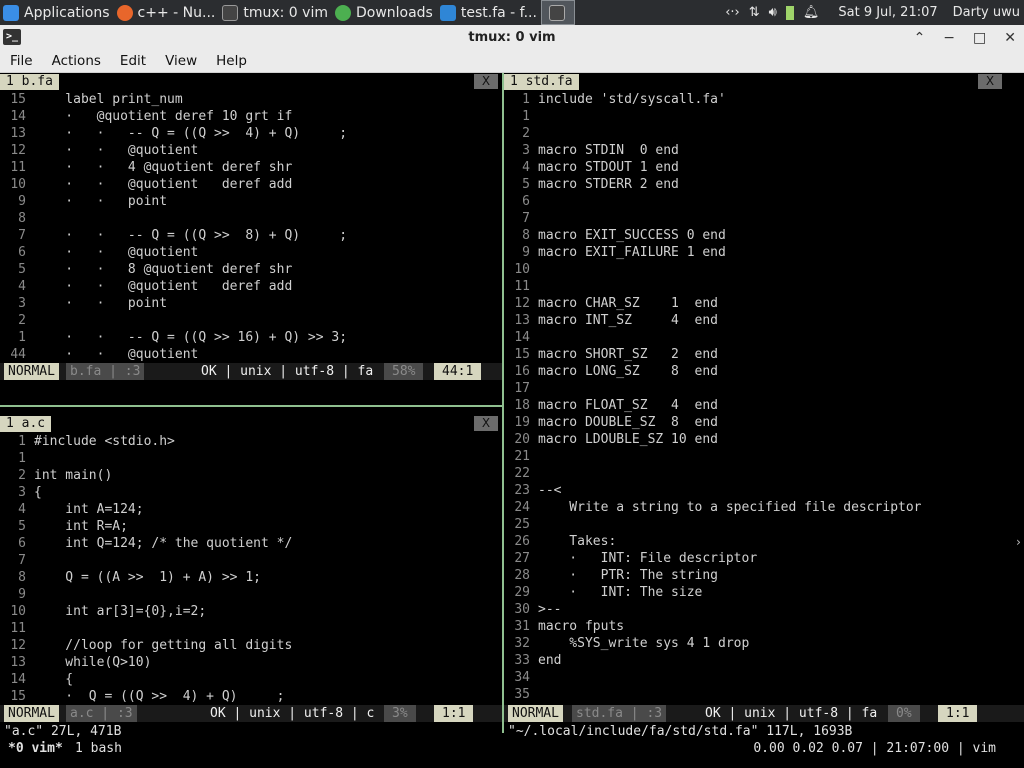 The image size is (1024, 768). What do you see at coordinates (251, 337) in the screenshot?
I see `code-line: 1 · · -- Q = ((Q >> 16) + Q) >> 3;` at bounding box center [251, 337].